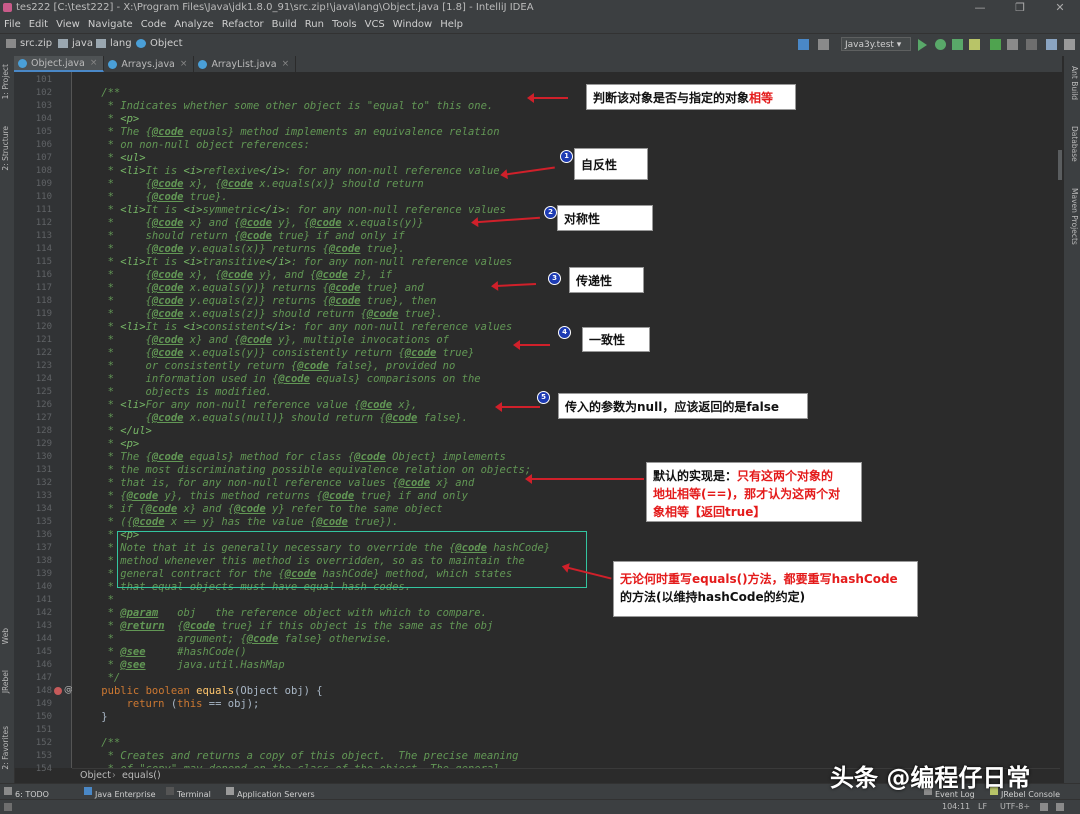  Describe the element at coordinates (125, 794) in the screenshot. I see `tool-label: Java Enterprise` at that location.